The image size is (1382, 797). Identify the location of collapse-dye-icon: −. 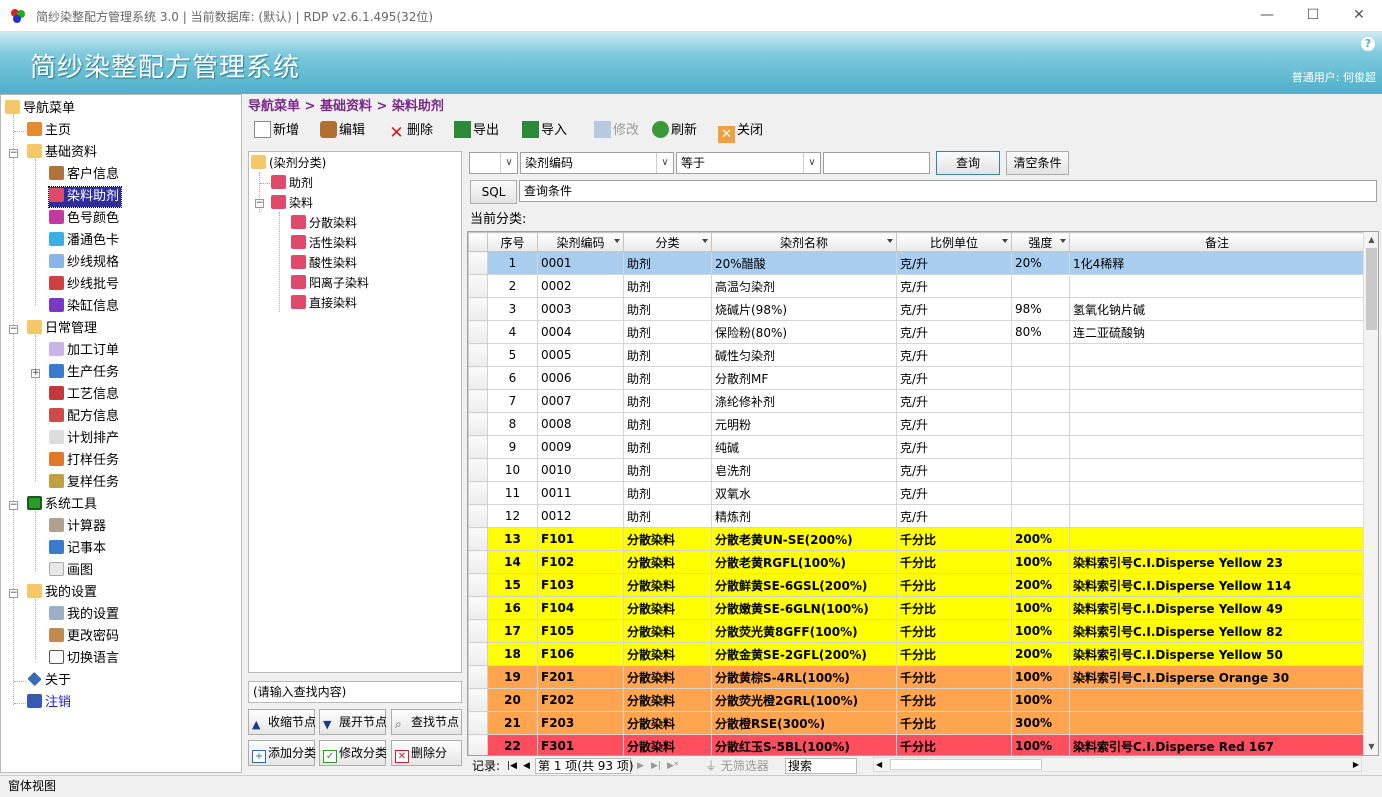
(259, 203).